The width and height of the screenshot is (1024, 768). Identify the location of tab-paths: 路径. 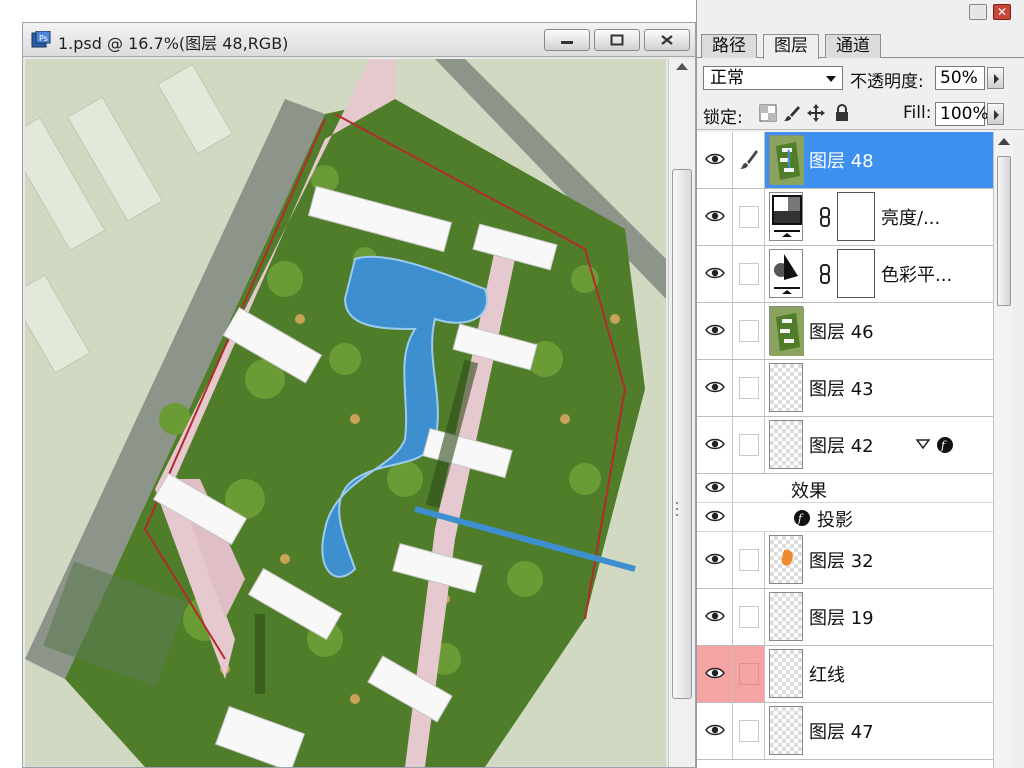
(729, 46).